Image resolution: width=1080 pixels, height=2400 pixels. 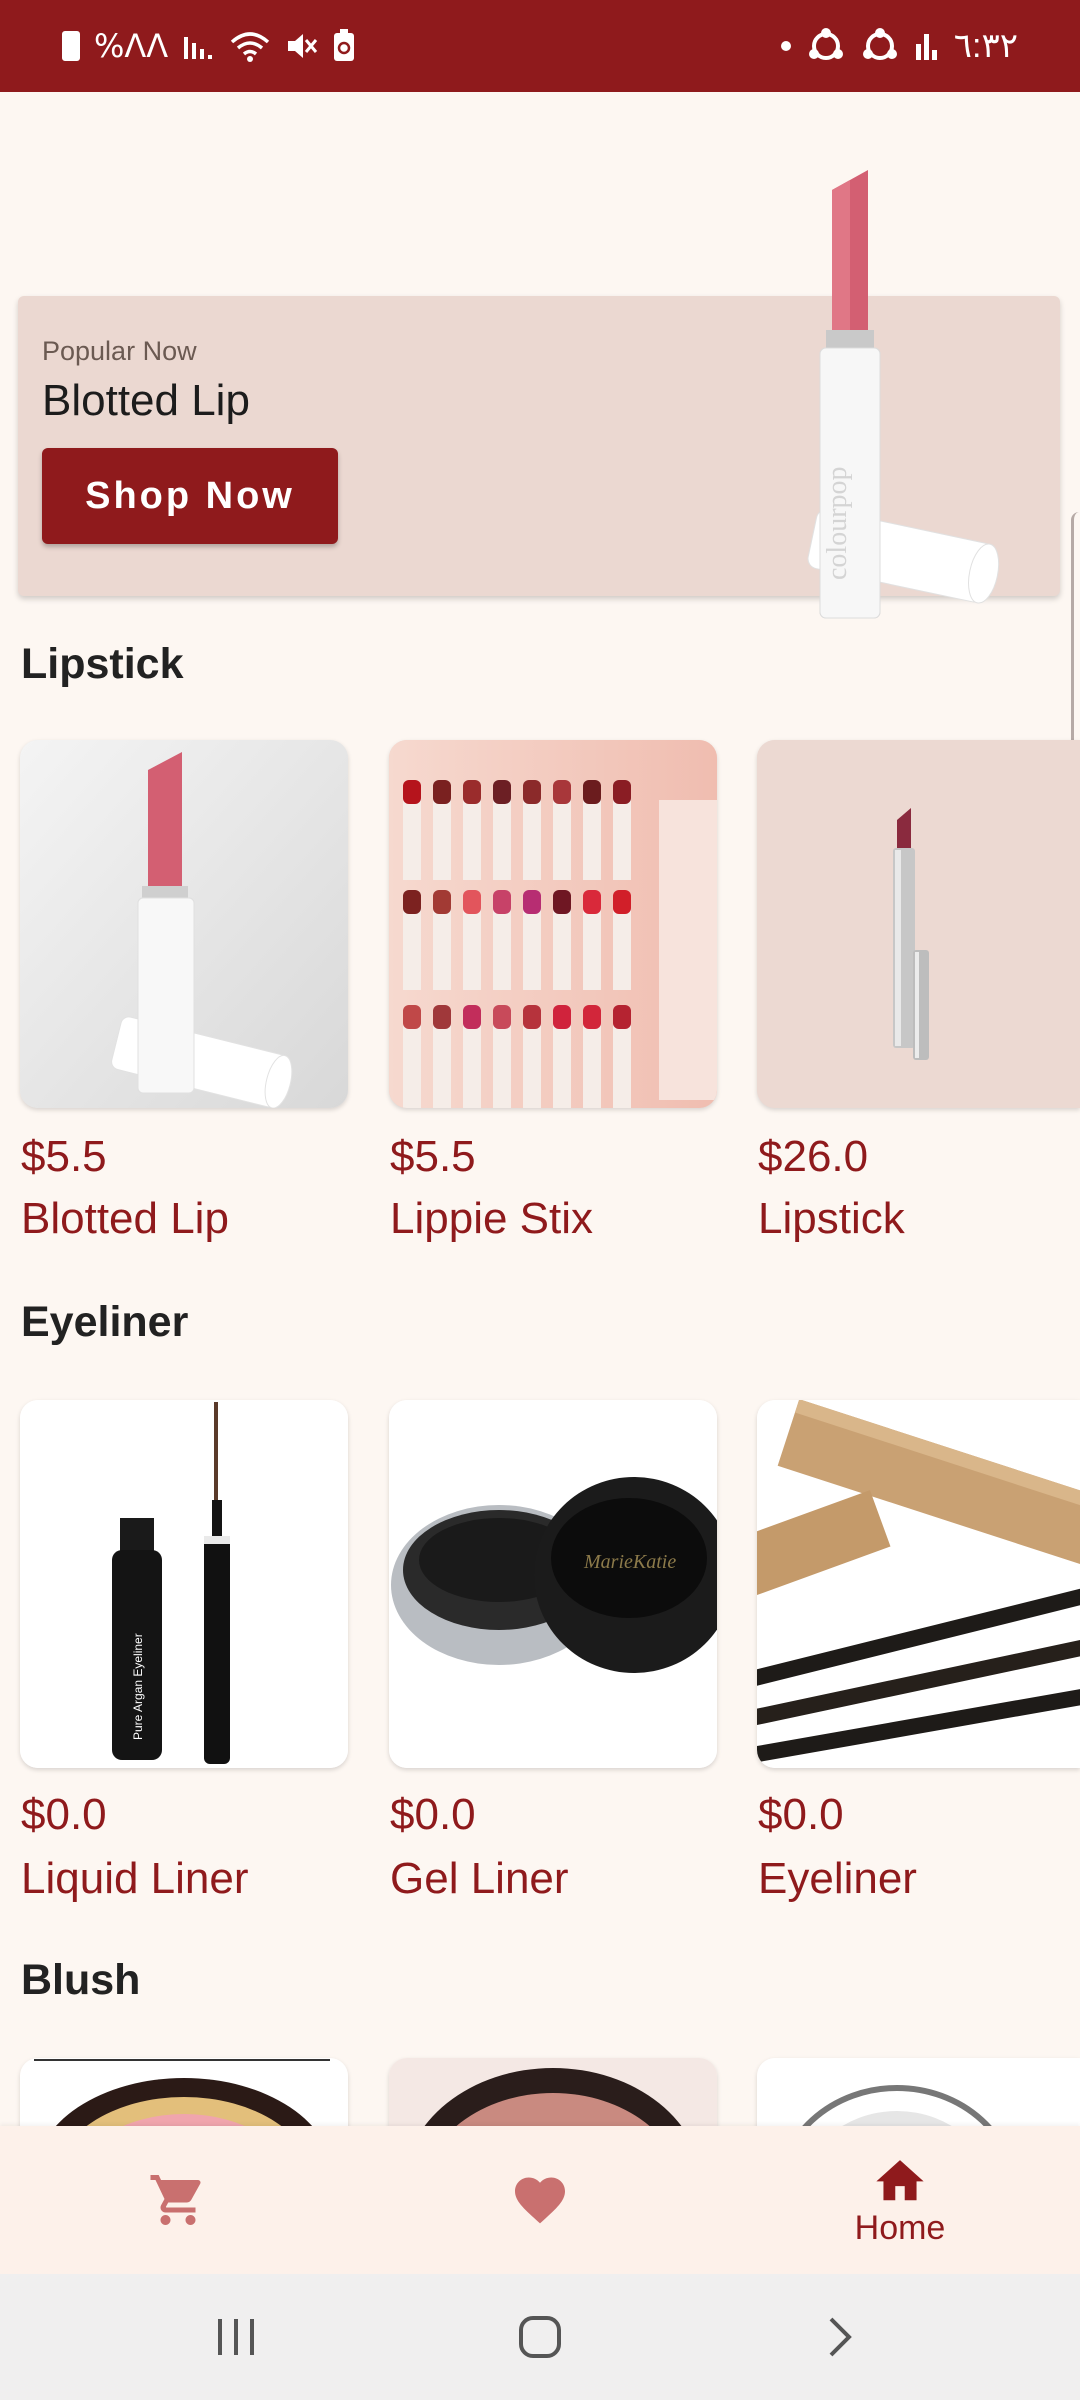 I want to click on home-button, so click(x=540, y=2337).